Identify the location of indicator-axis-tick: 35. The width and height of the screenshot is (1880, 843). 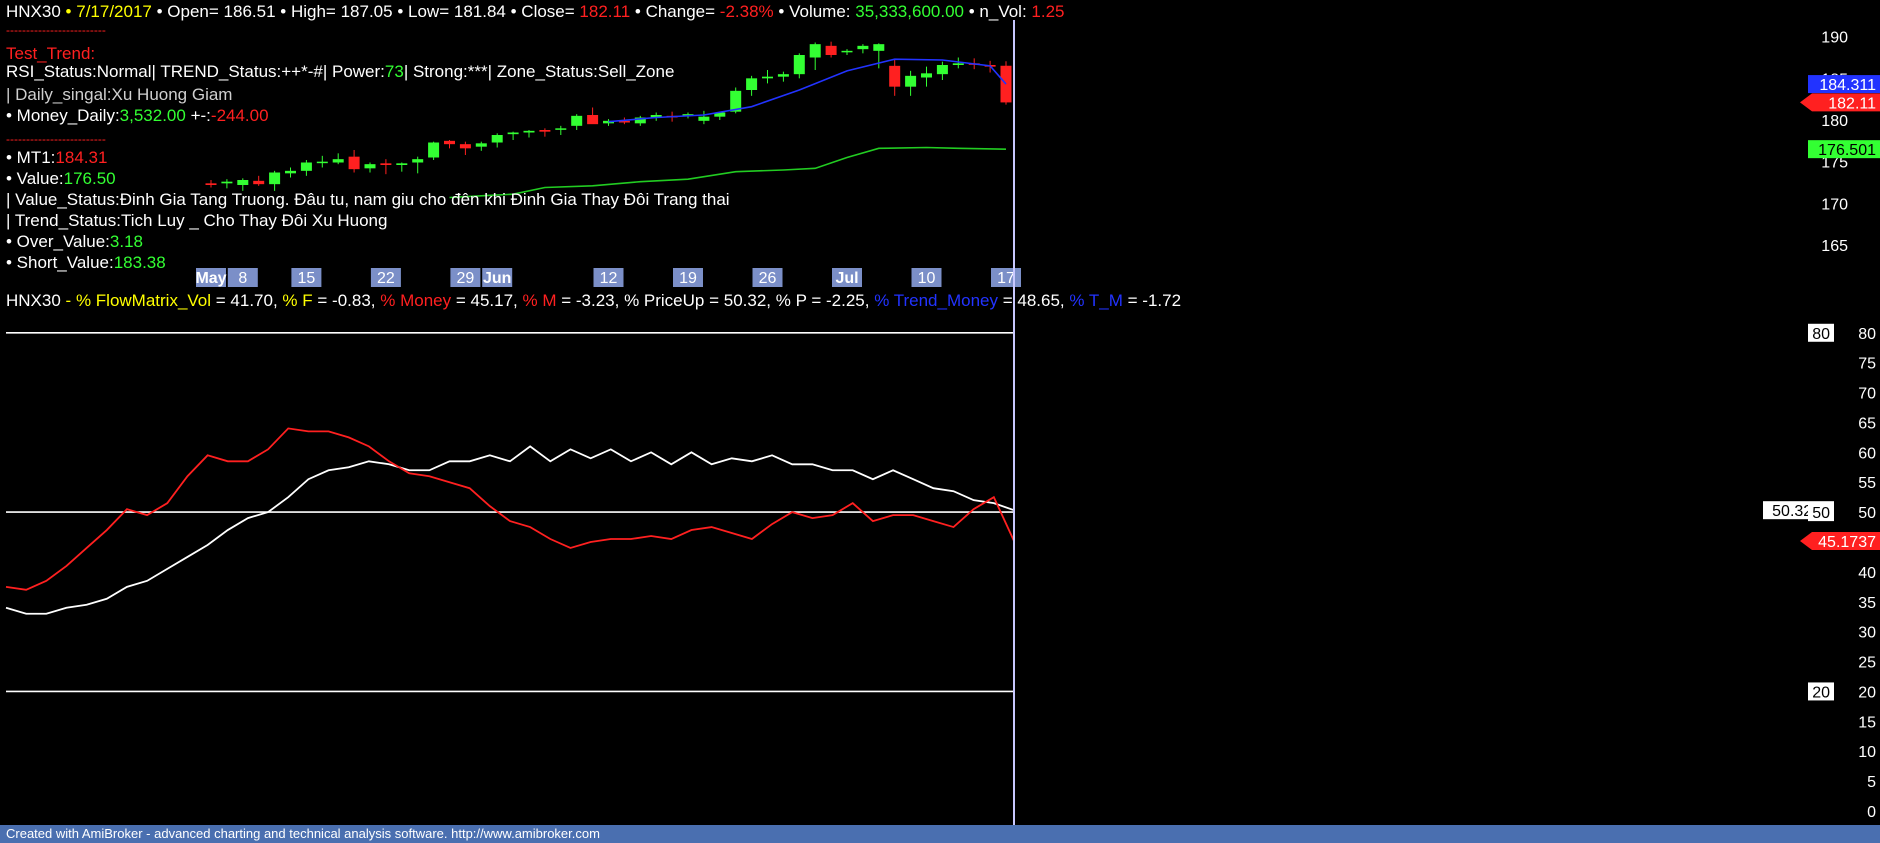
(1867, 603).